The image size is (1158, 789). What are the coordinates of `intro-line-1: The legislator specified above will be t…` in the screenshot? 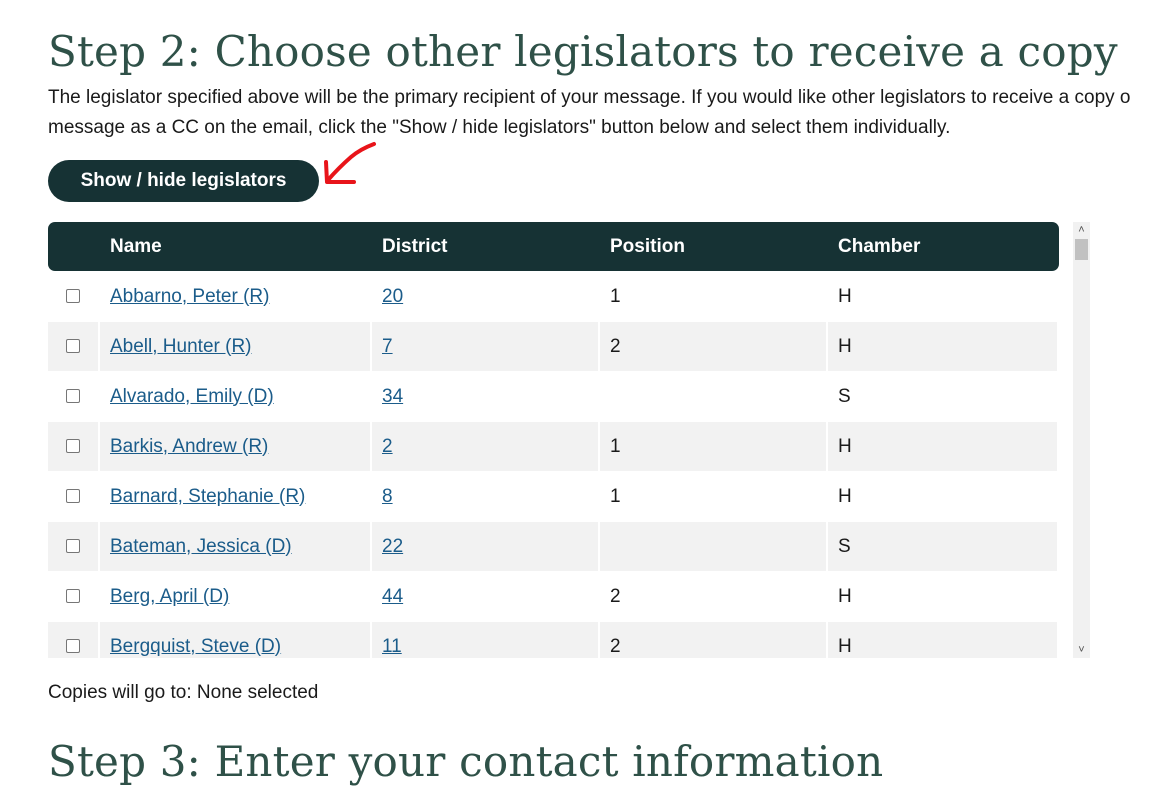 It's located at (589, 97).